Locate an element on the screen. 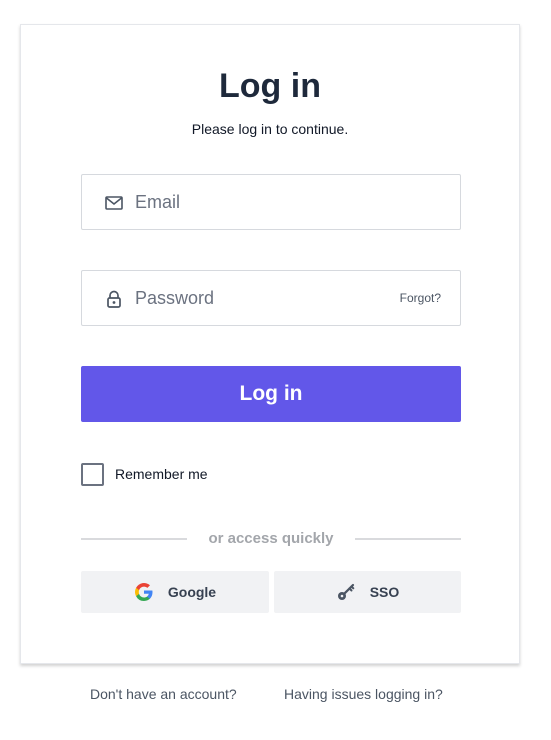  login-help-link: Having issues logging in? is located at coordinates (363, 694).